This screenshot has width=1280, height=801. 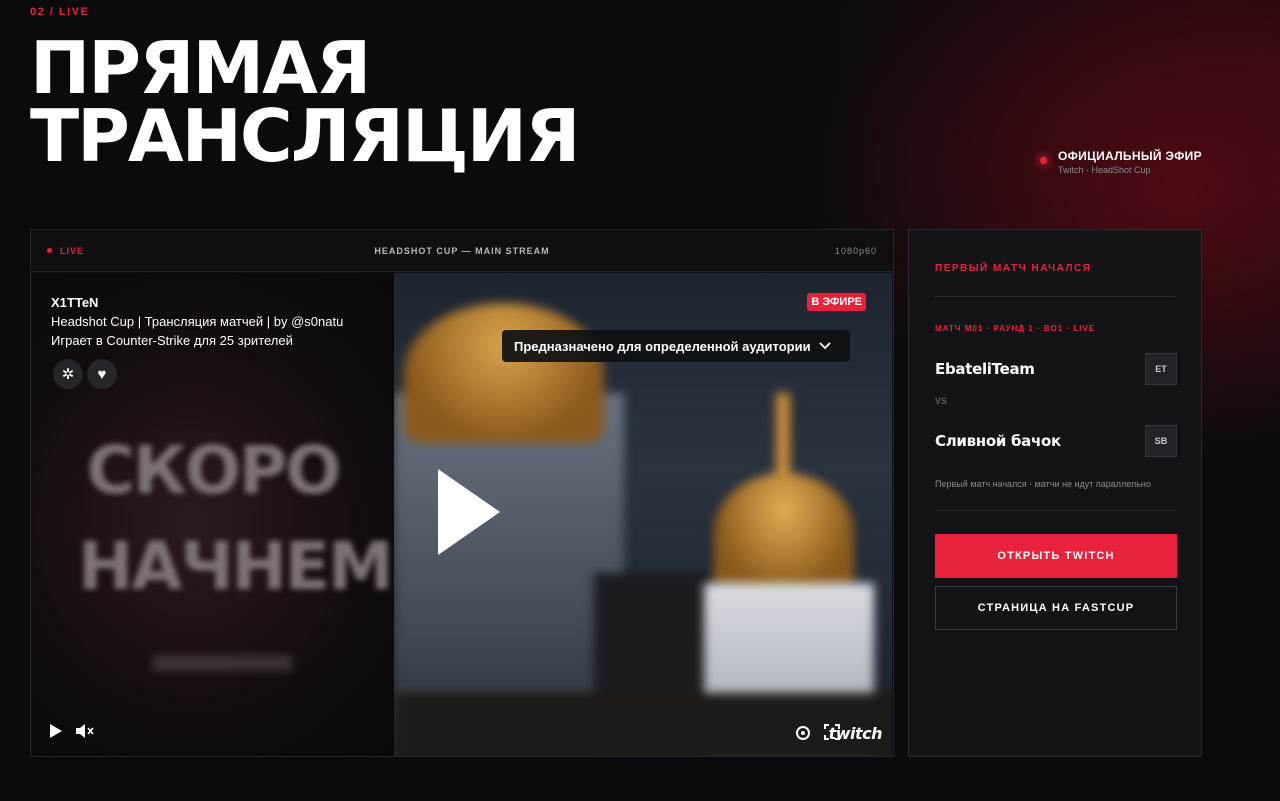 I want to click on play-button-icon, so click(x=56, y=731).